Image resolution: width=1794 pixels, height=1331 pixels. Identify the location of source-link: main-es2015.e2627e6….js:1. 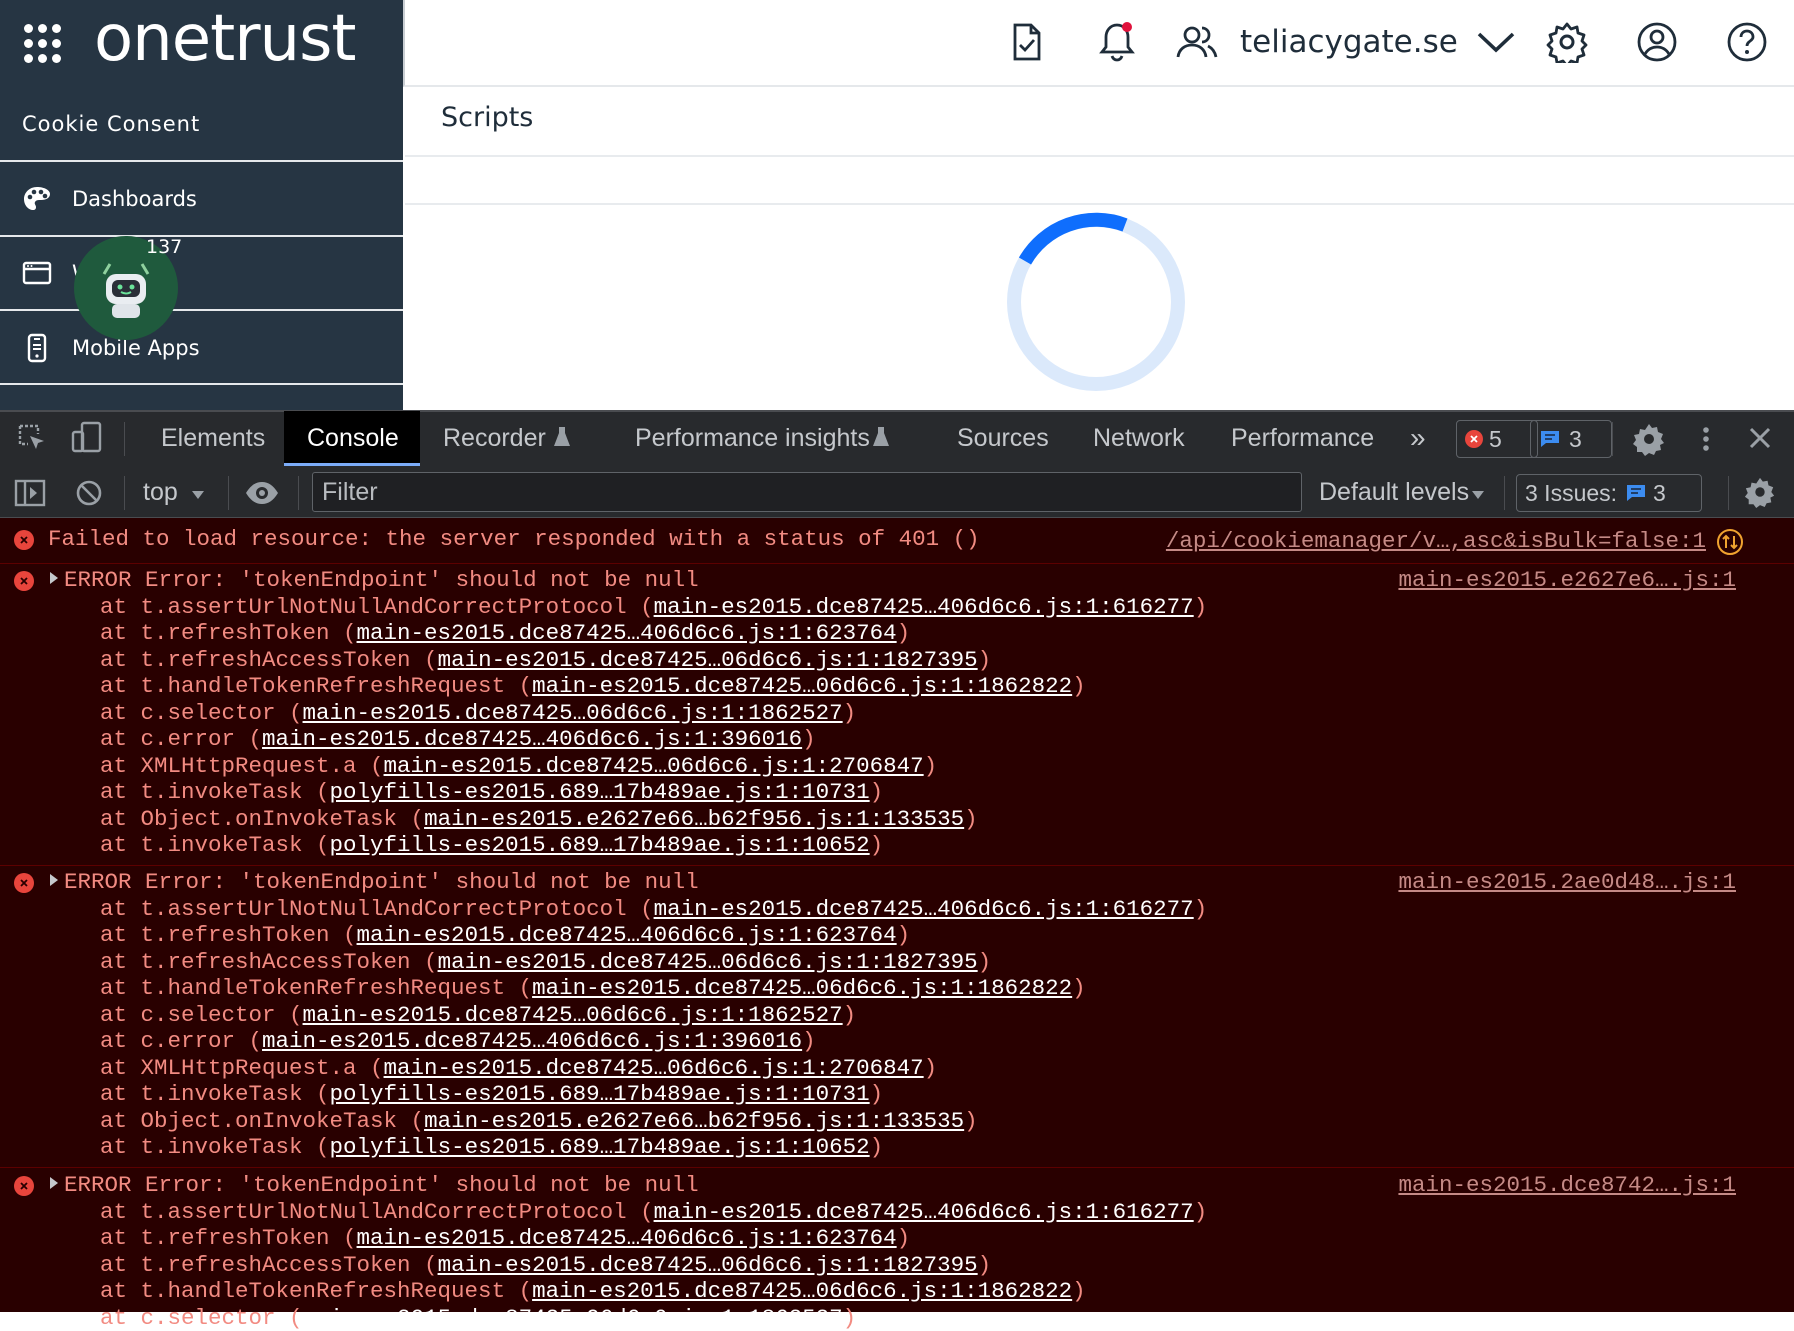
(1567, 580).